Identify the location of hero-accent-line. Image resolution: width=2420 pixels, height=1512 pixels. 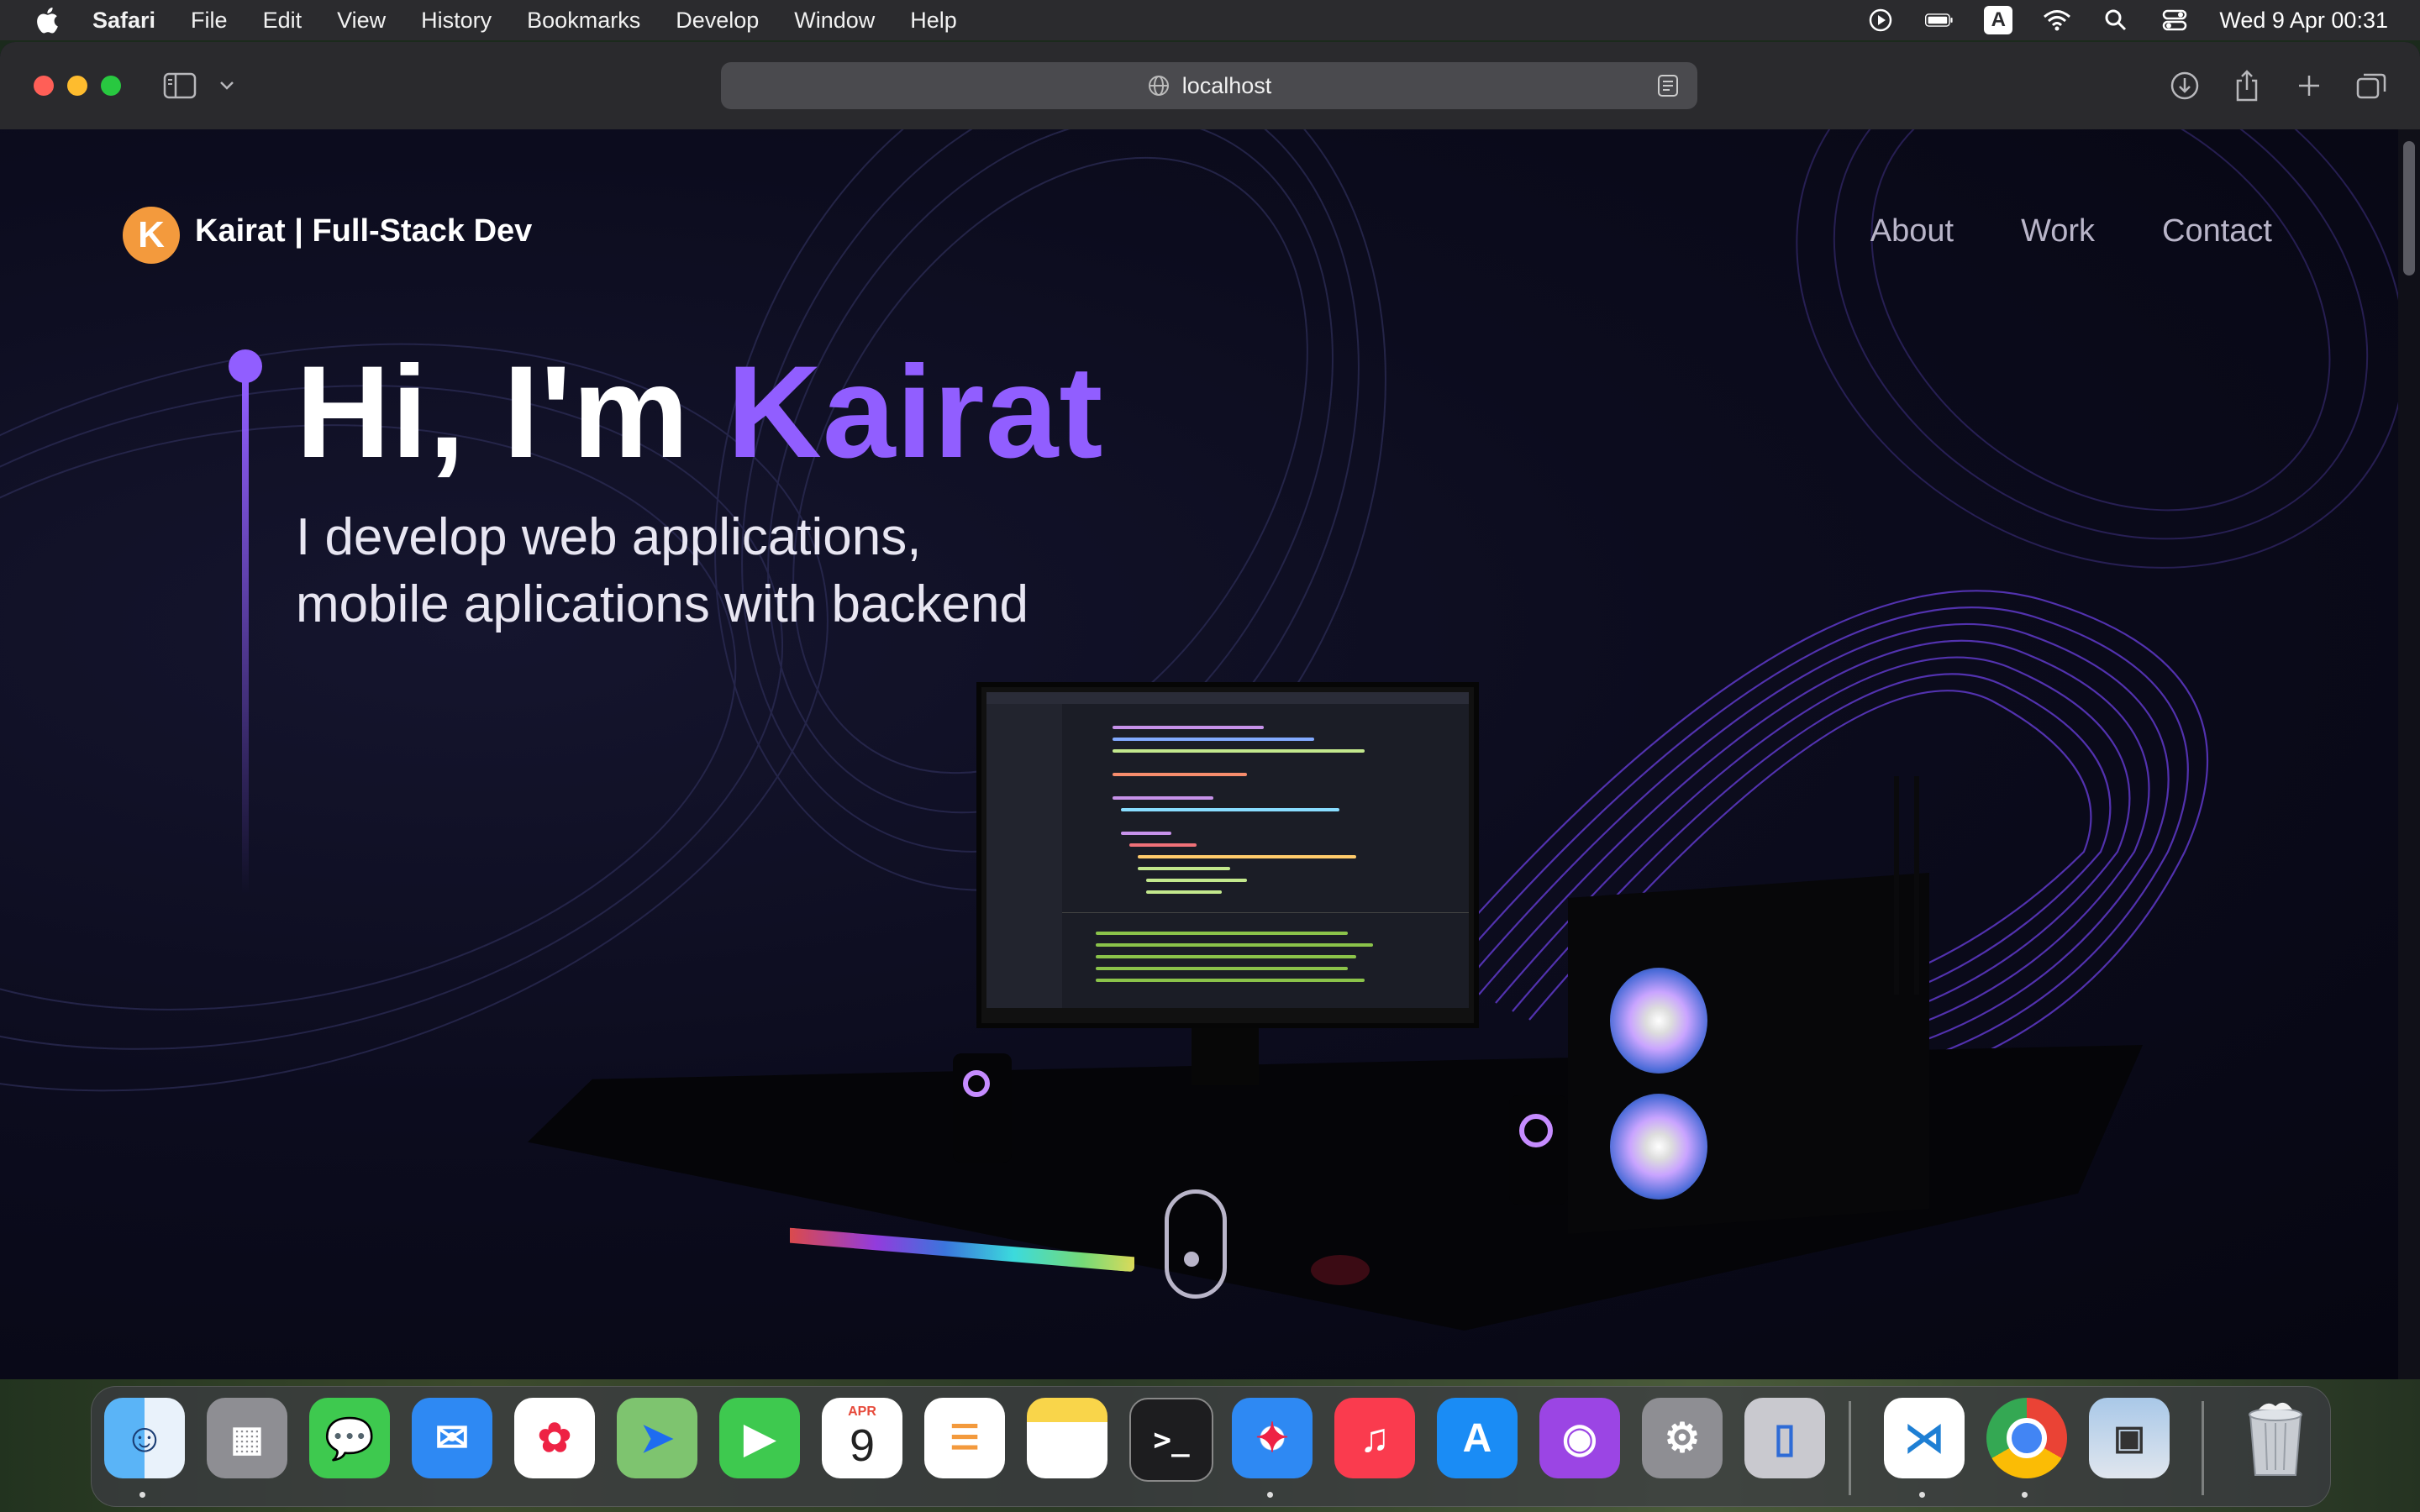
(246, 637).